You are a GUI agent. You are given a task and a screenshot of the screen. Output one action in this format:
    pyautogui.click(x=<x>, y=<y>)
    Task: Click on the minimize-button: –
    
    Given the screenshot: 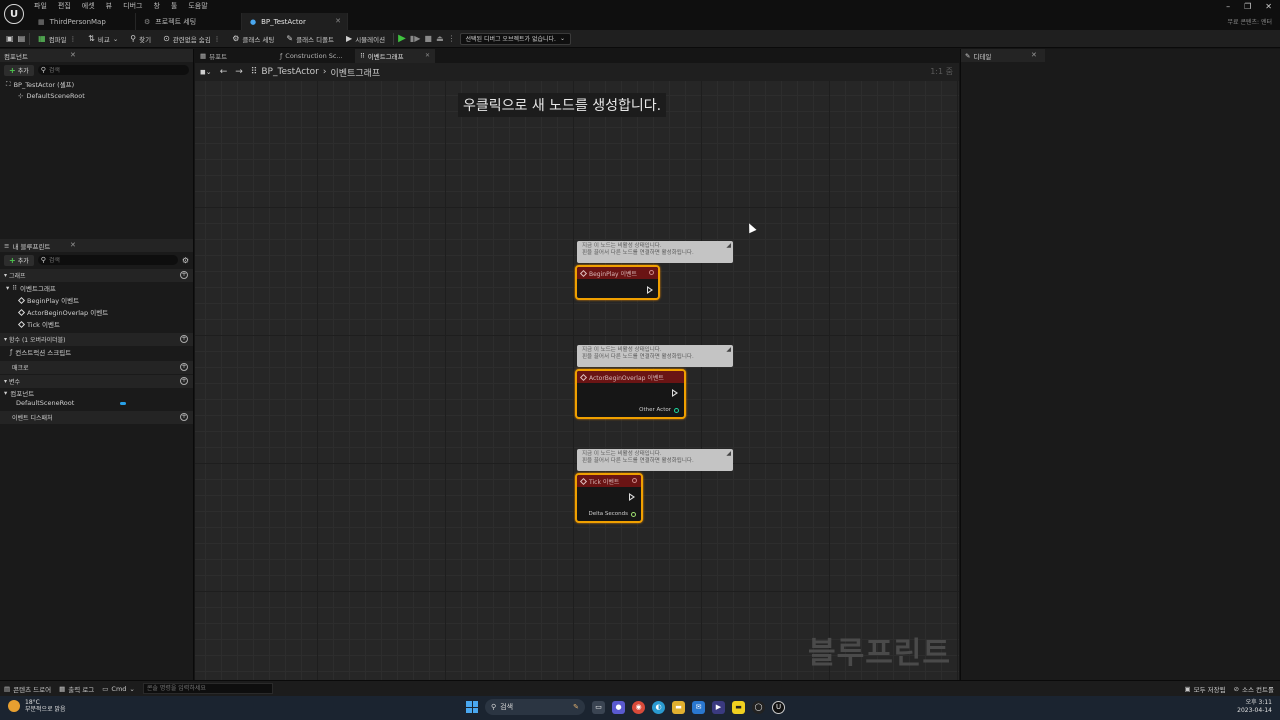 What is the action you would take?
    pyautogui.click(x=1228, y=6)
    